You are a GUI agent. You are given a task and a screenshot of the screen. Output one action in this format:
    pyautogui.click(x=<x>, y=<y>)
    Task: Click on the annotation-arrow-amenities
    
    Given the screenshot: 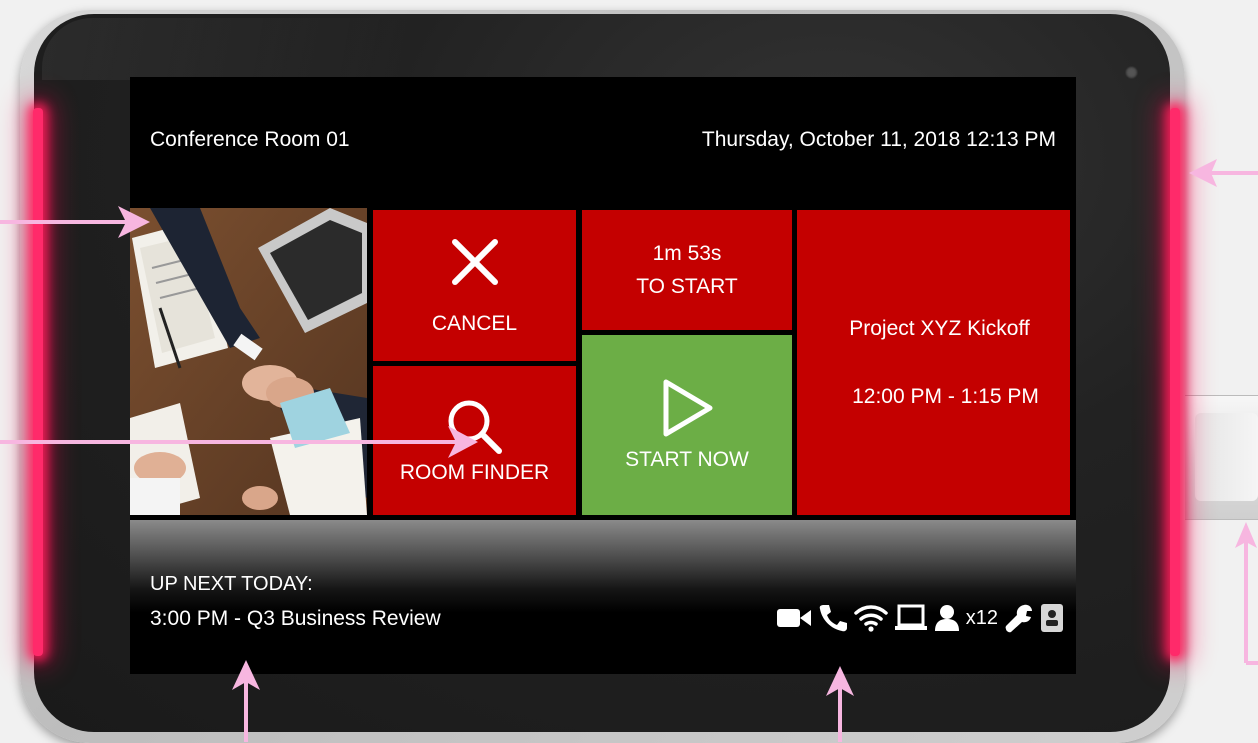 What is the action you would take?
    pyautogui.click(x=840, y=704)
    